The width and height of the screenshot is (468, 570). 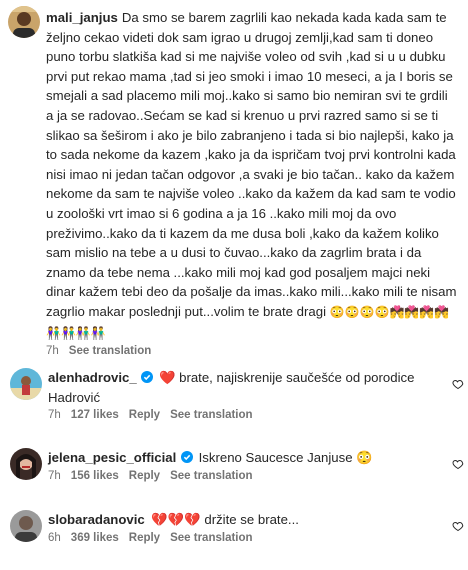 I want to click on comment-likes: 156 likes, so click(x=95, y=476).